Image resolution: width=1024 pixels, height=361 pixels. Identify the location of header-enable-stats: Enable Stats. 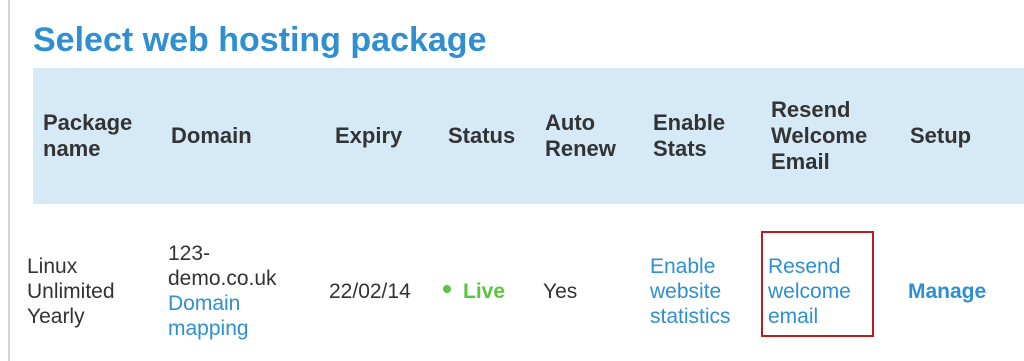
(689, 135).